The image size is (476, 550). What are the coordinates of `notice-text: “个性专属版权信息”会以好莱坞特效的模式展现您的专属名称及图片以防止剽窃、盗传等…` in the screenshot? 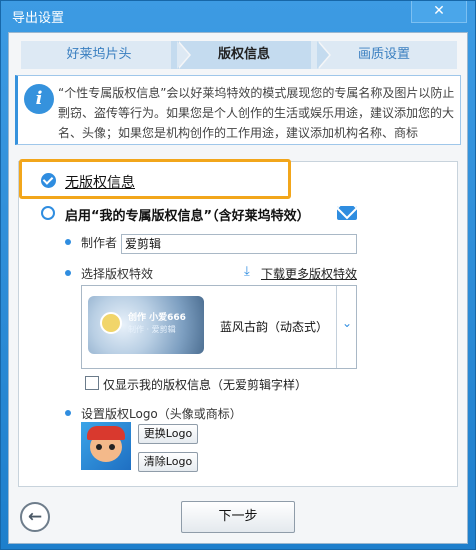 It's located at (256, 113).